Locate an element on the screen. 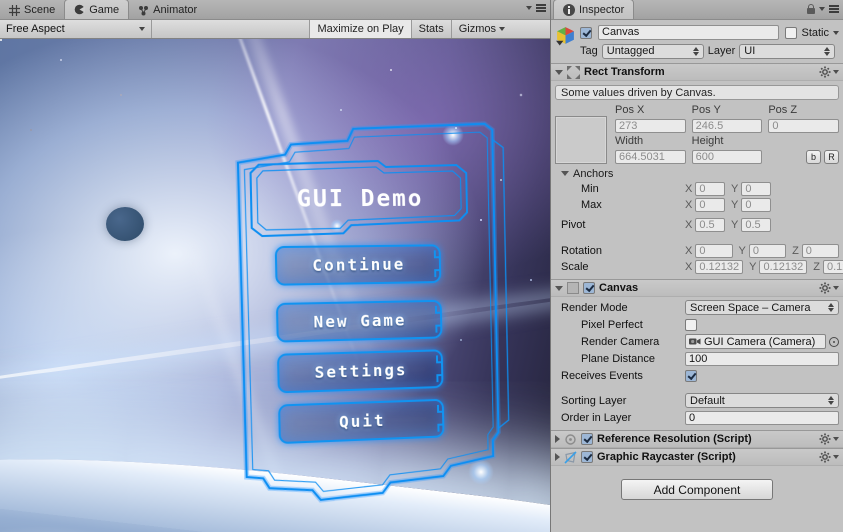  min-label: Min is located at coordinates (590, 189).